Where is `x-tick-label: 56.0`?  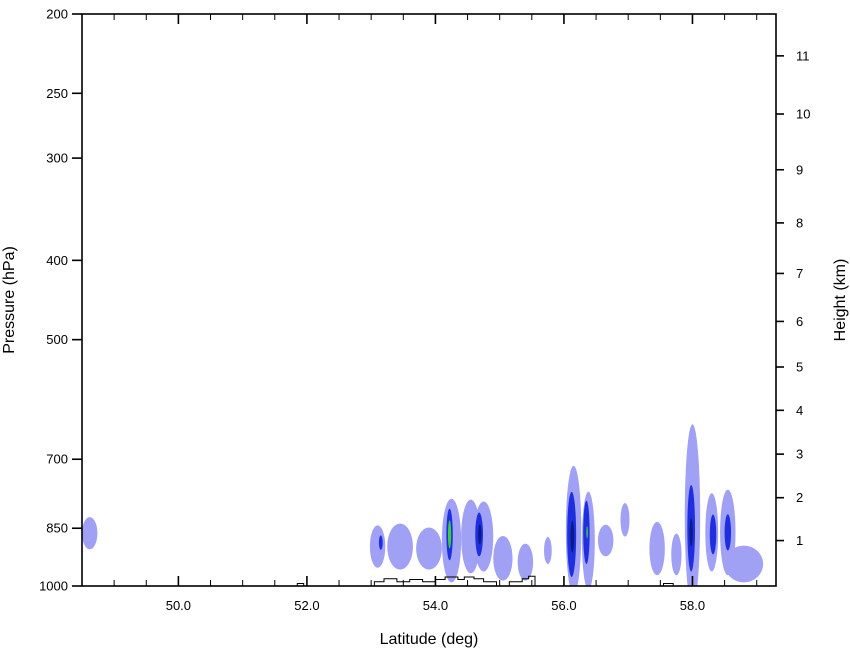
x-tick-label: 56.0 is located at coordinates (563, 605).